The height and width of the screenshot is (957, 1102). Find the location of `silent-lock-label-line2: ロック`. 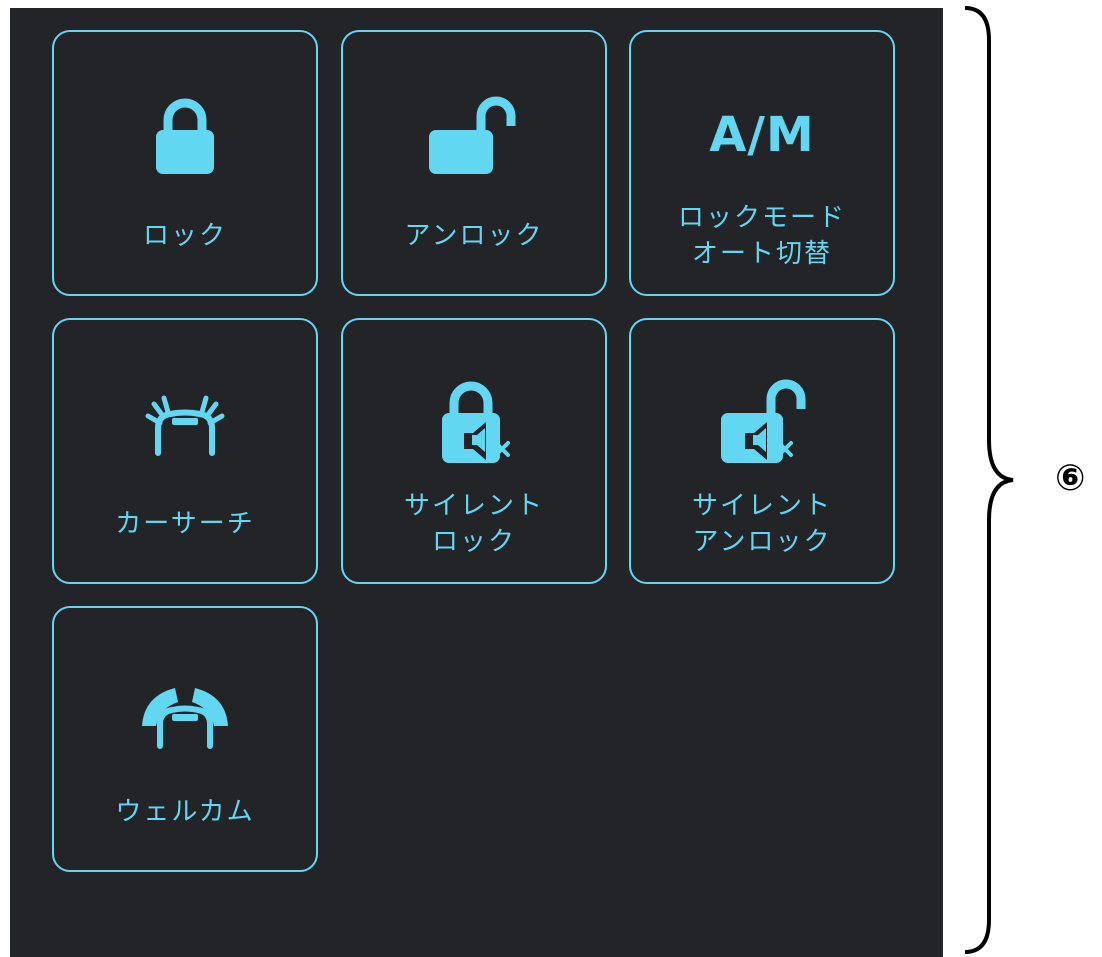

silent-lock-label-line2: ロック is located at coordinates (473, 542).